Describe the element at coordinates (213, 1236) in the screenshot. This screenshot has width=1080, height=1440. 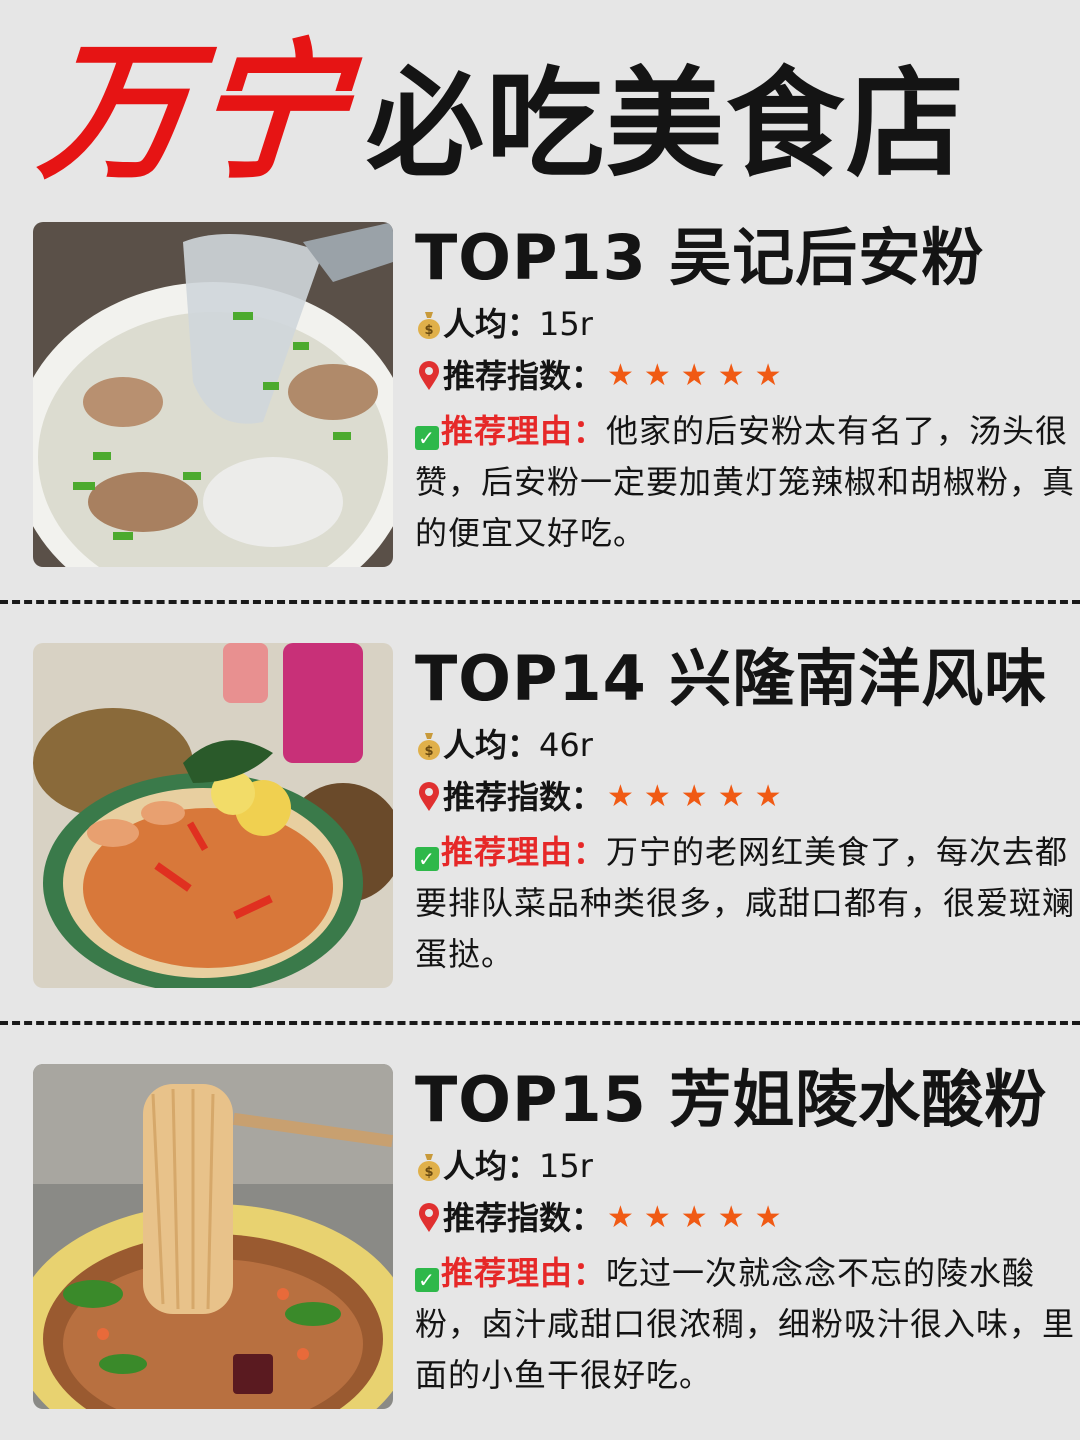
I see `shop-photo-sour-noodles` at that location.